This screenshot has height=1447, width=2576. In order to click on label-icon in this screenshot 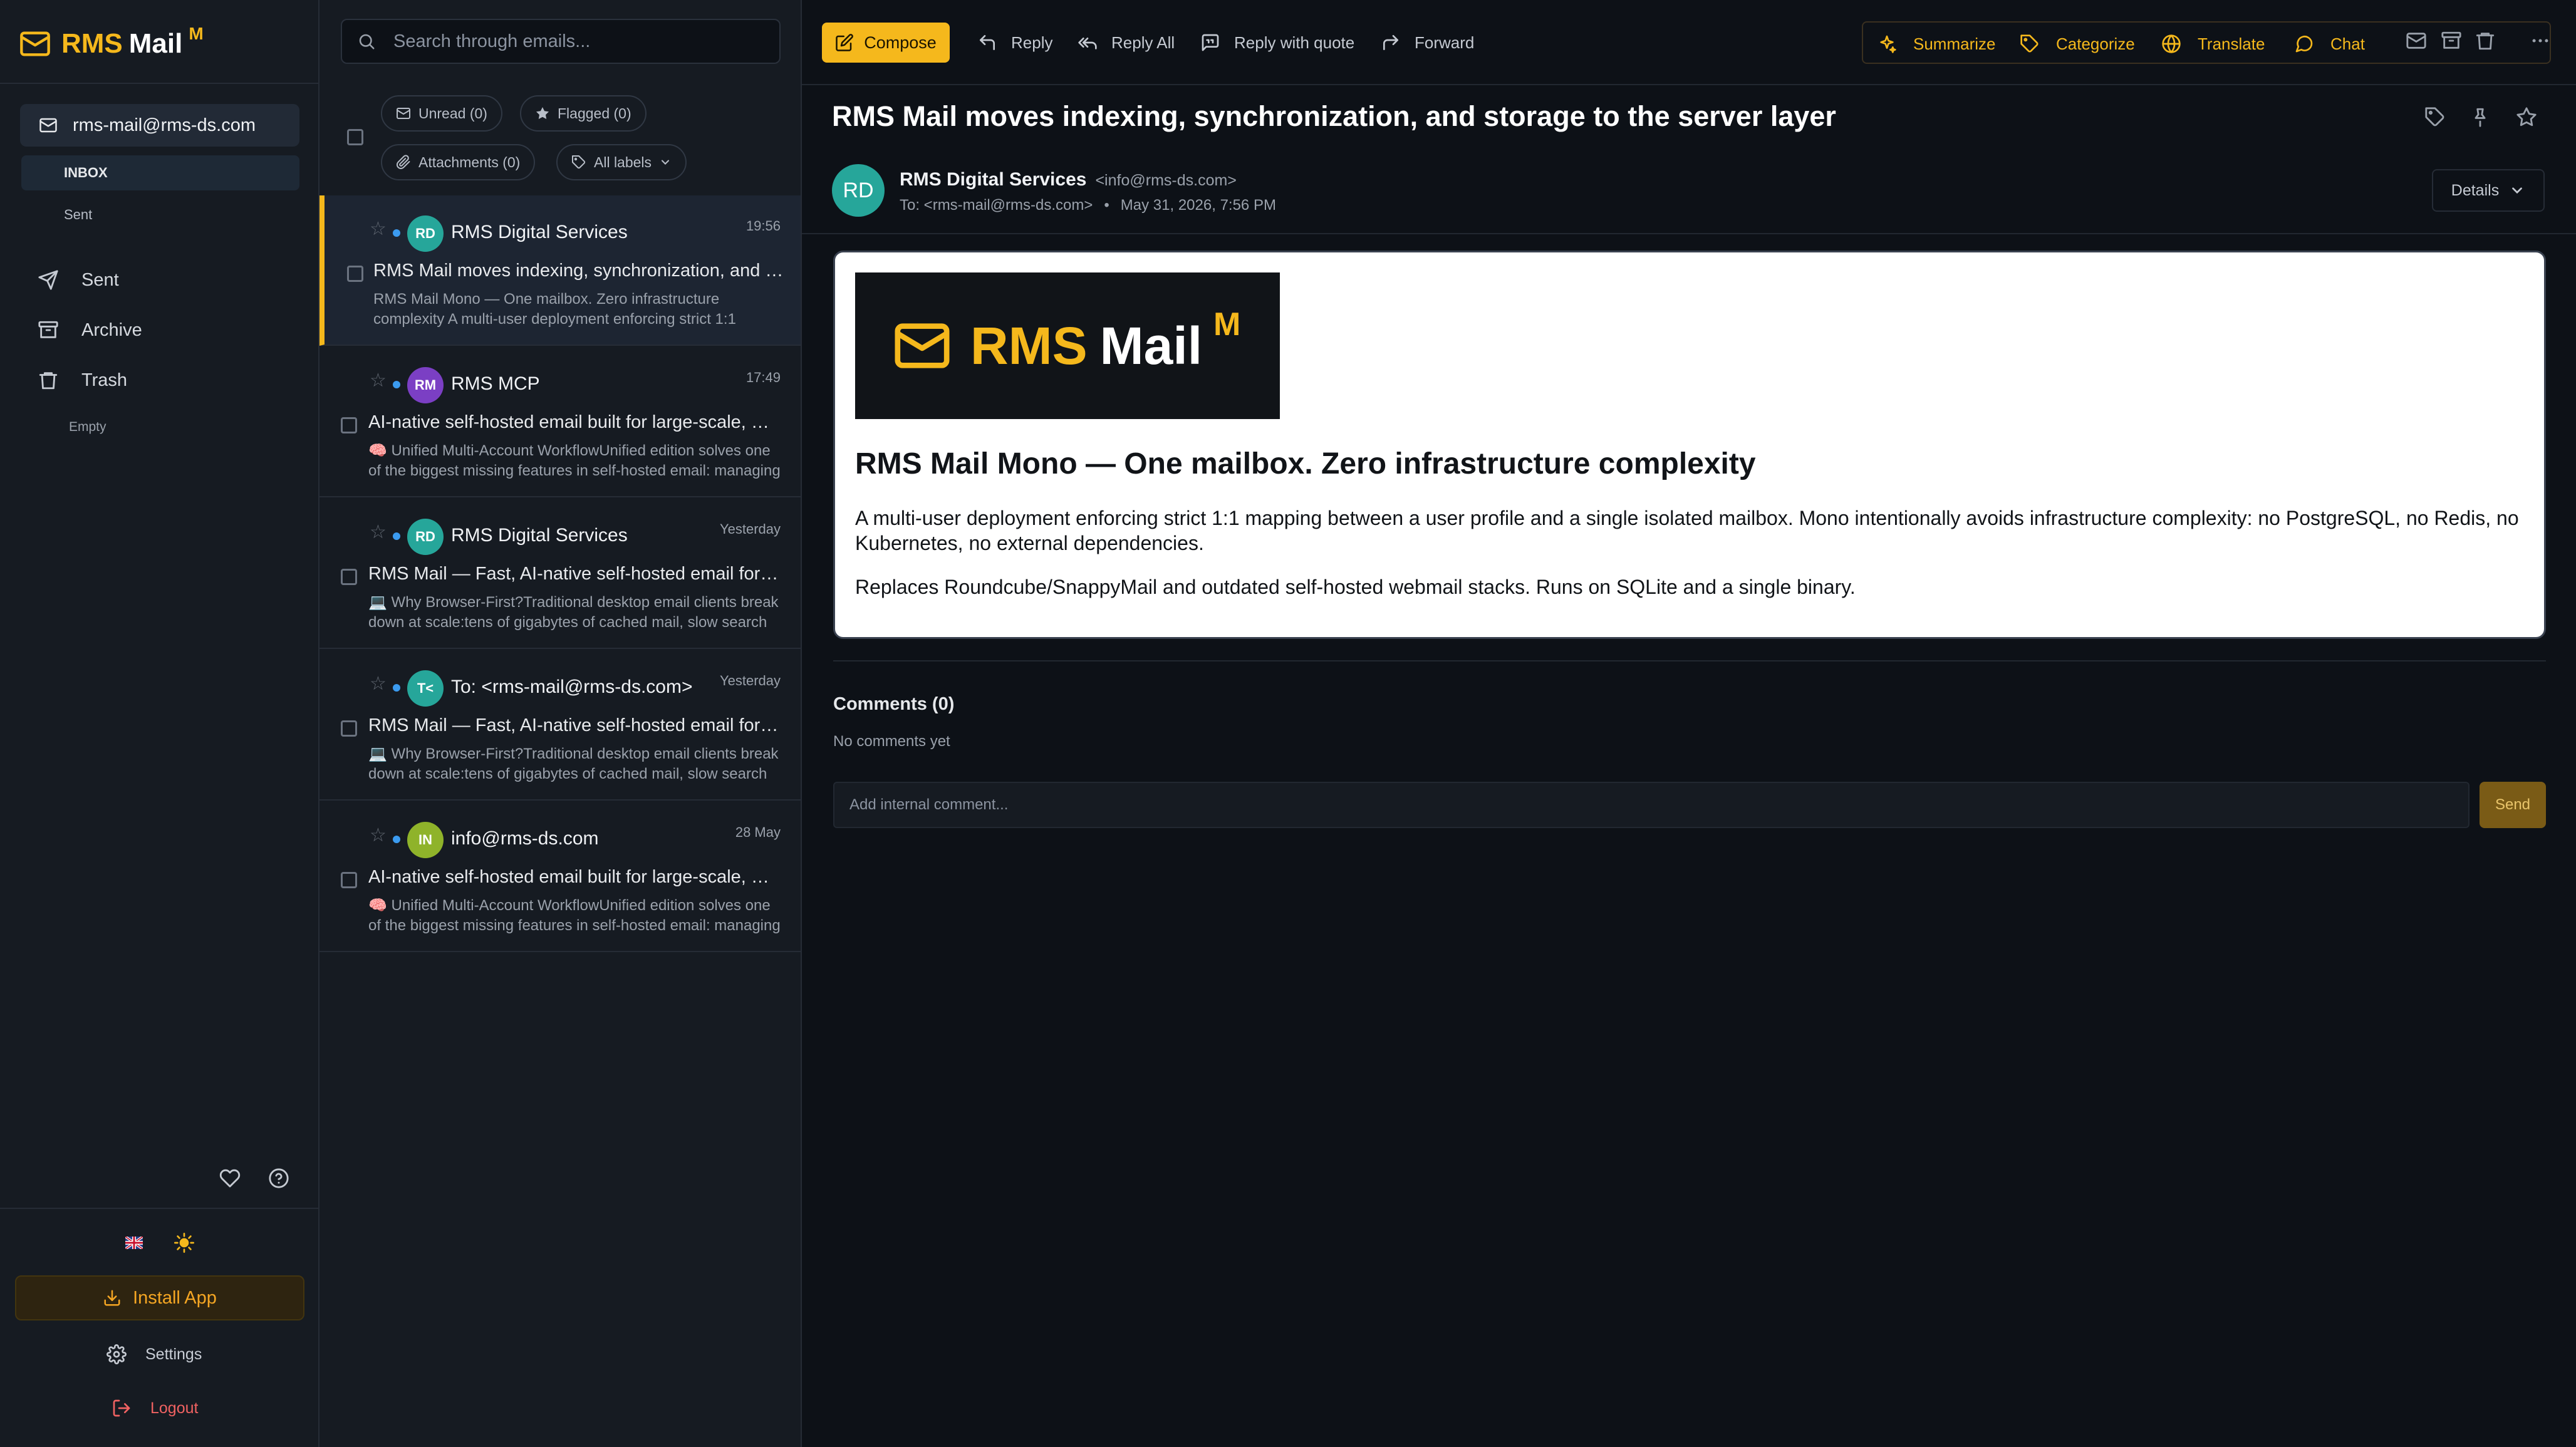, I will do `click(2435, 117)`.